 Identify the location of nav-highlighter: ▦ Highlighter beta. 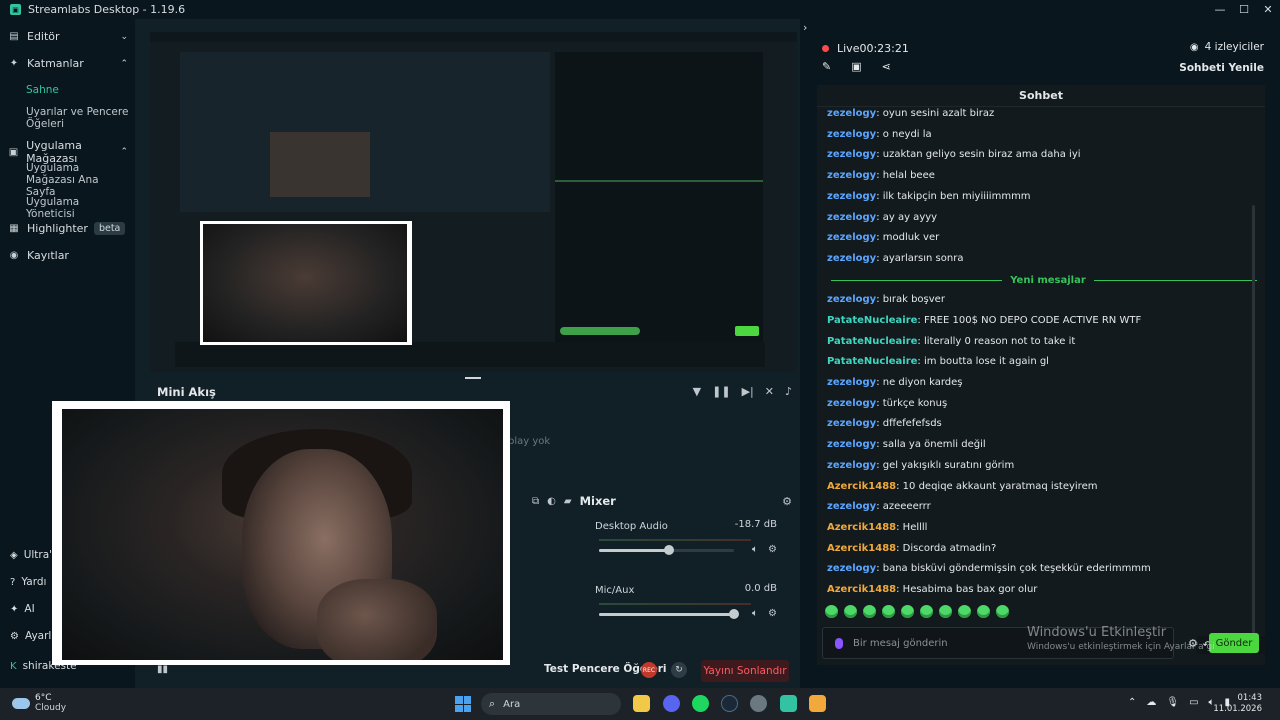
(67, 228).